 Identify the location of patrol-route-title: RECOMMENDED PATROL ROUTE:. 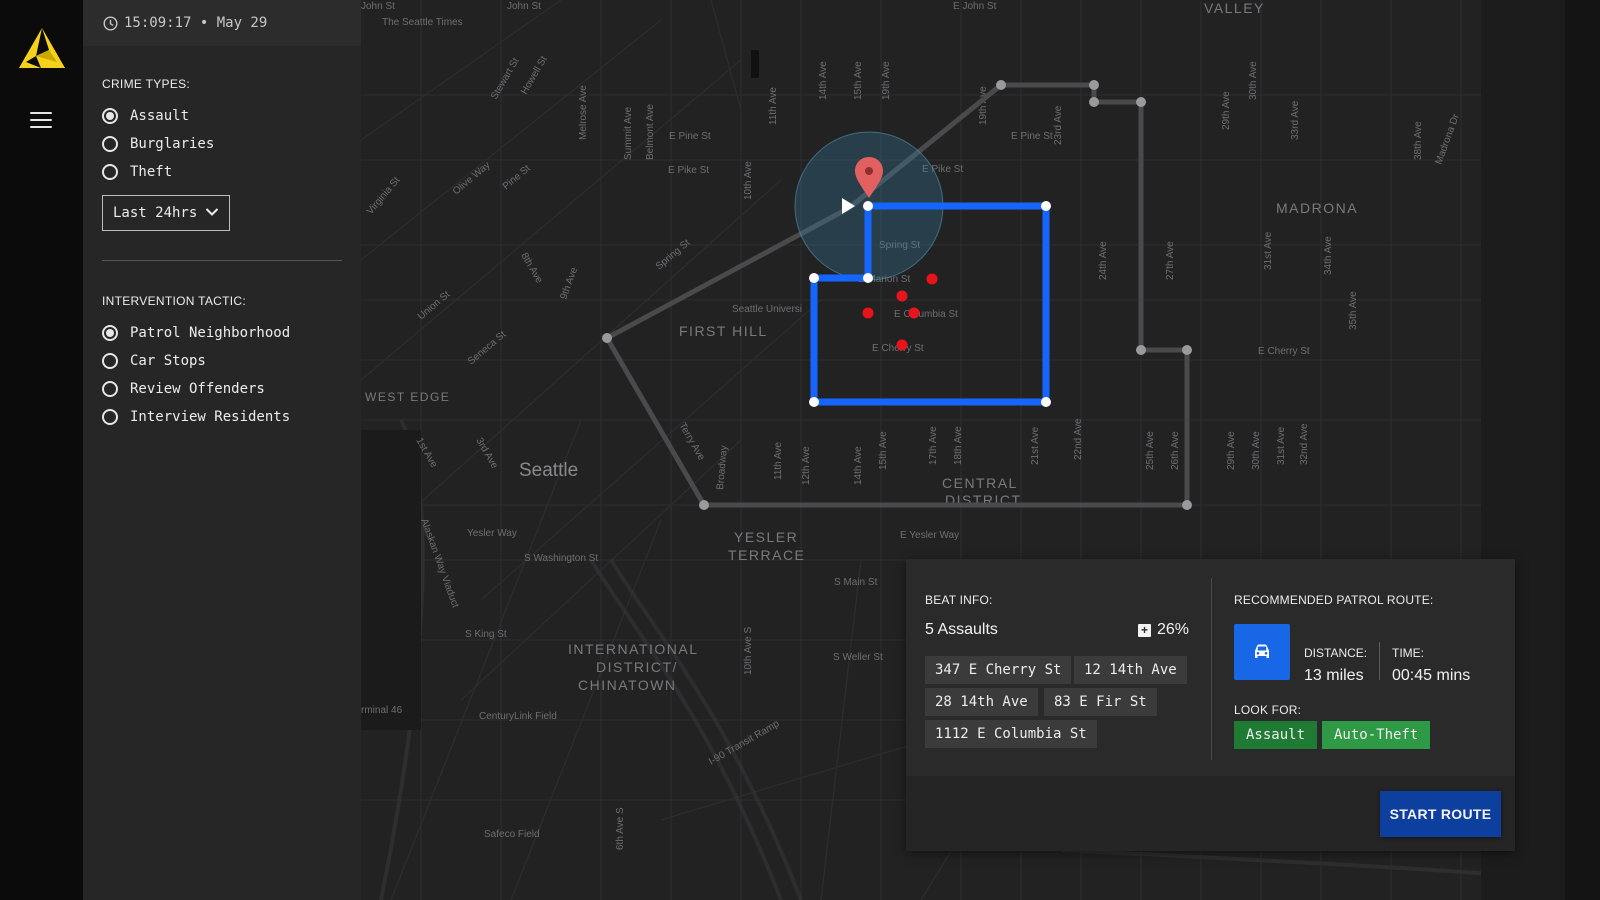
(1334, 600).